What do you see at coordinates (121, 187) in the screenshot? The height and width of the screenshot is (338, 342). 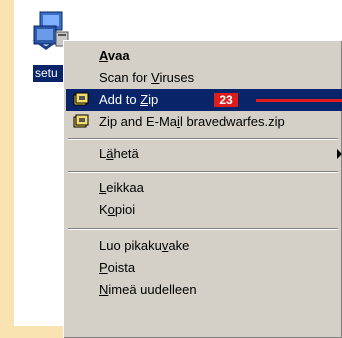 I see `menu-item-label: Leikkaa` at bounding box center [121, 187].